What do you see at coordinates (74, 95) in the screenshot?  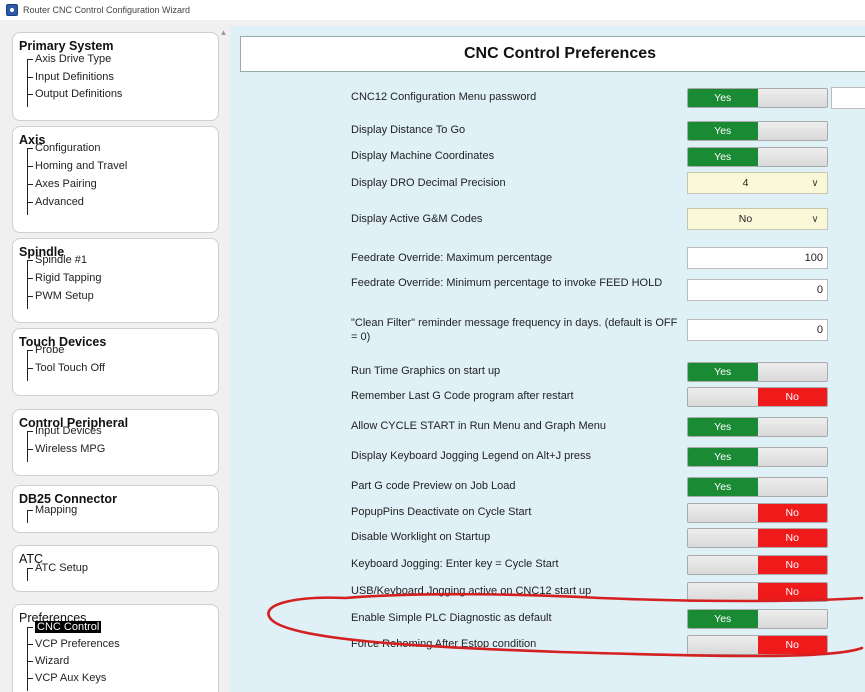 I see `sidebar-item-output-definitions: Output Definitions` at bounding box center [74, 95].